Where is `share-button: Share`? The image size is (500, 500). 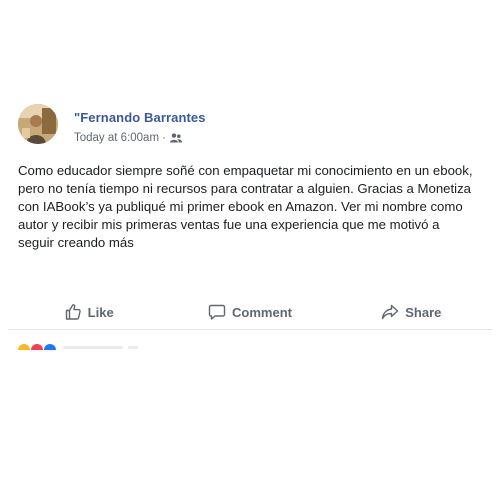
share-button: Share is located at coordinates (411, 312).